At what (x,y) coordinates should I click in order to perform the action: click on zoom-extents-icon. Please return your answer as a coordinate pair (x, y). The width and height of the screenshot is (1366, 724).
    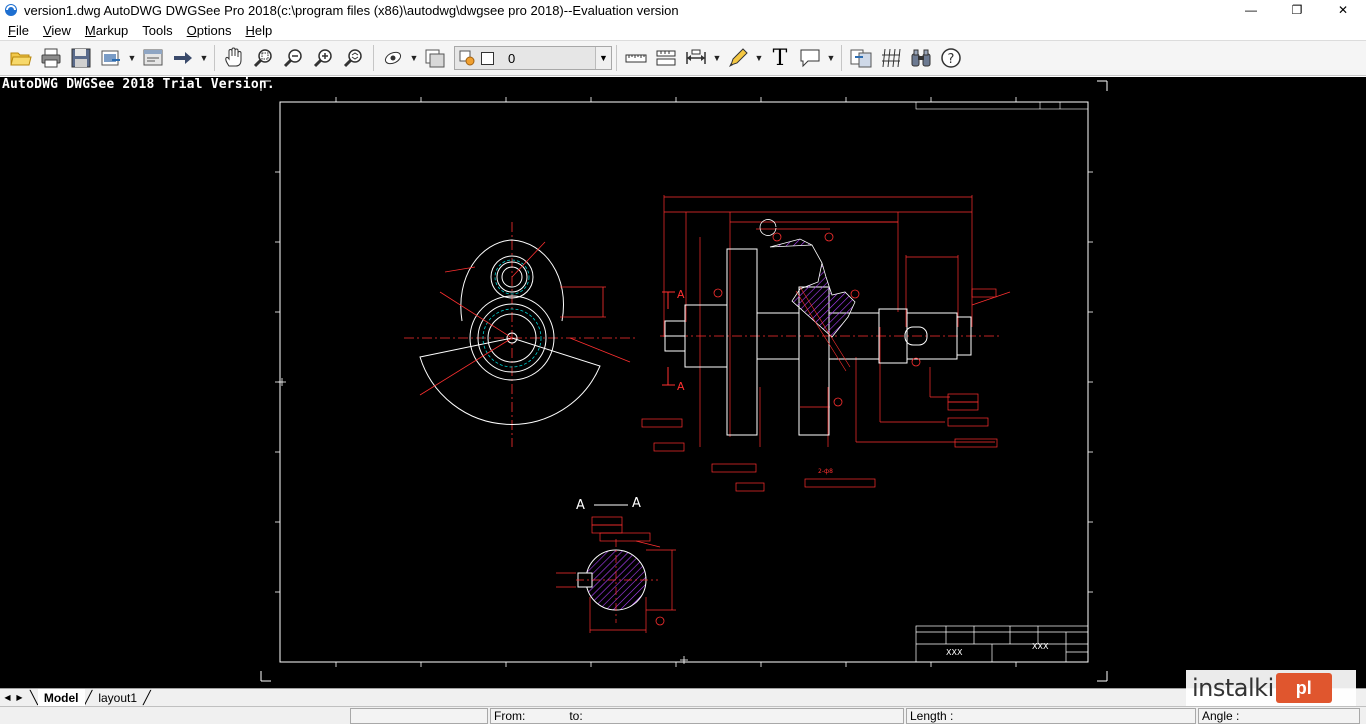
    Looking at the image, I should click on (352, 58).